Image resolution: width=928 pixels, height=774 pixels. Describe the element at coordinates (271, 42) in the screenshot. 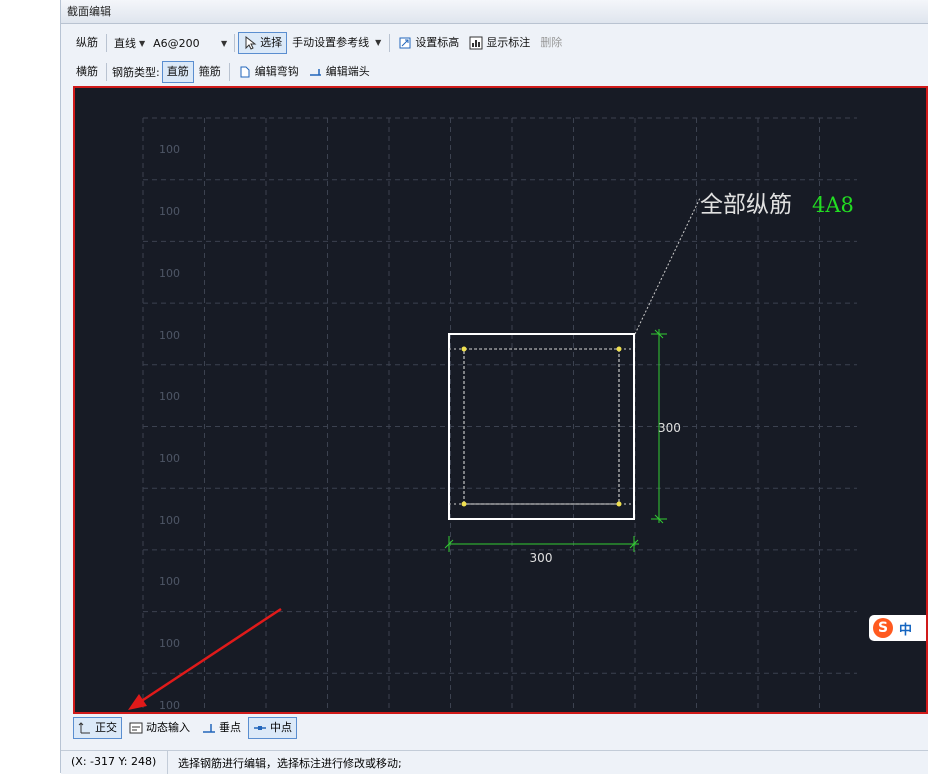

I see `select-label: 选择` at that location.